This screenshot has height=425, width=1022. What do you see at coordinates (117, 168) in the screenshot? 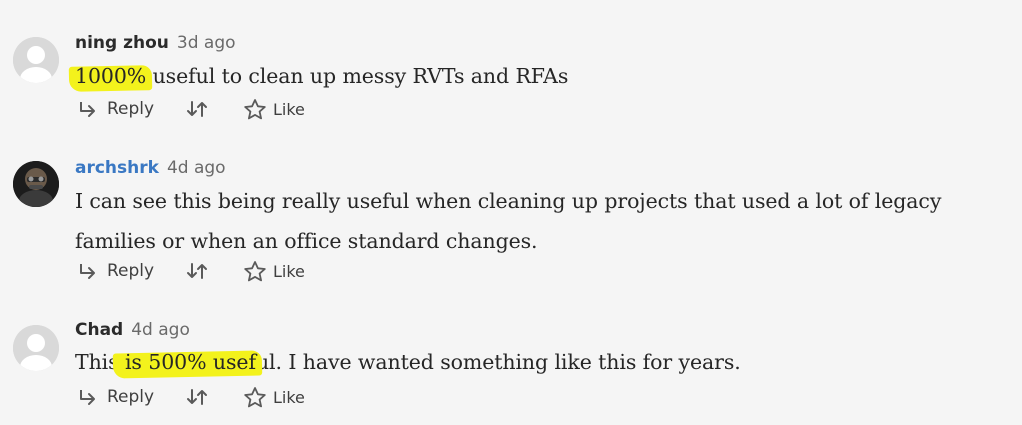
I see `comment-author: archshrk` at bounding box center [117, 168].